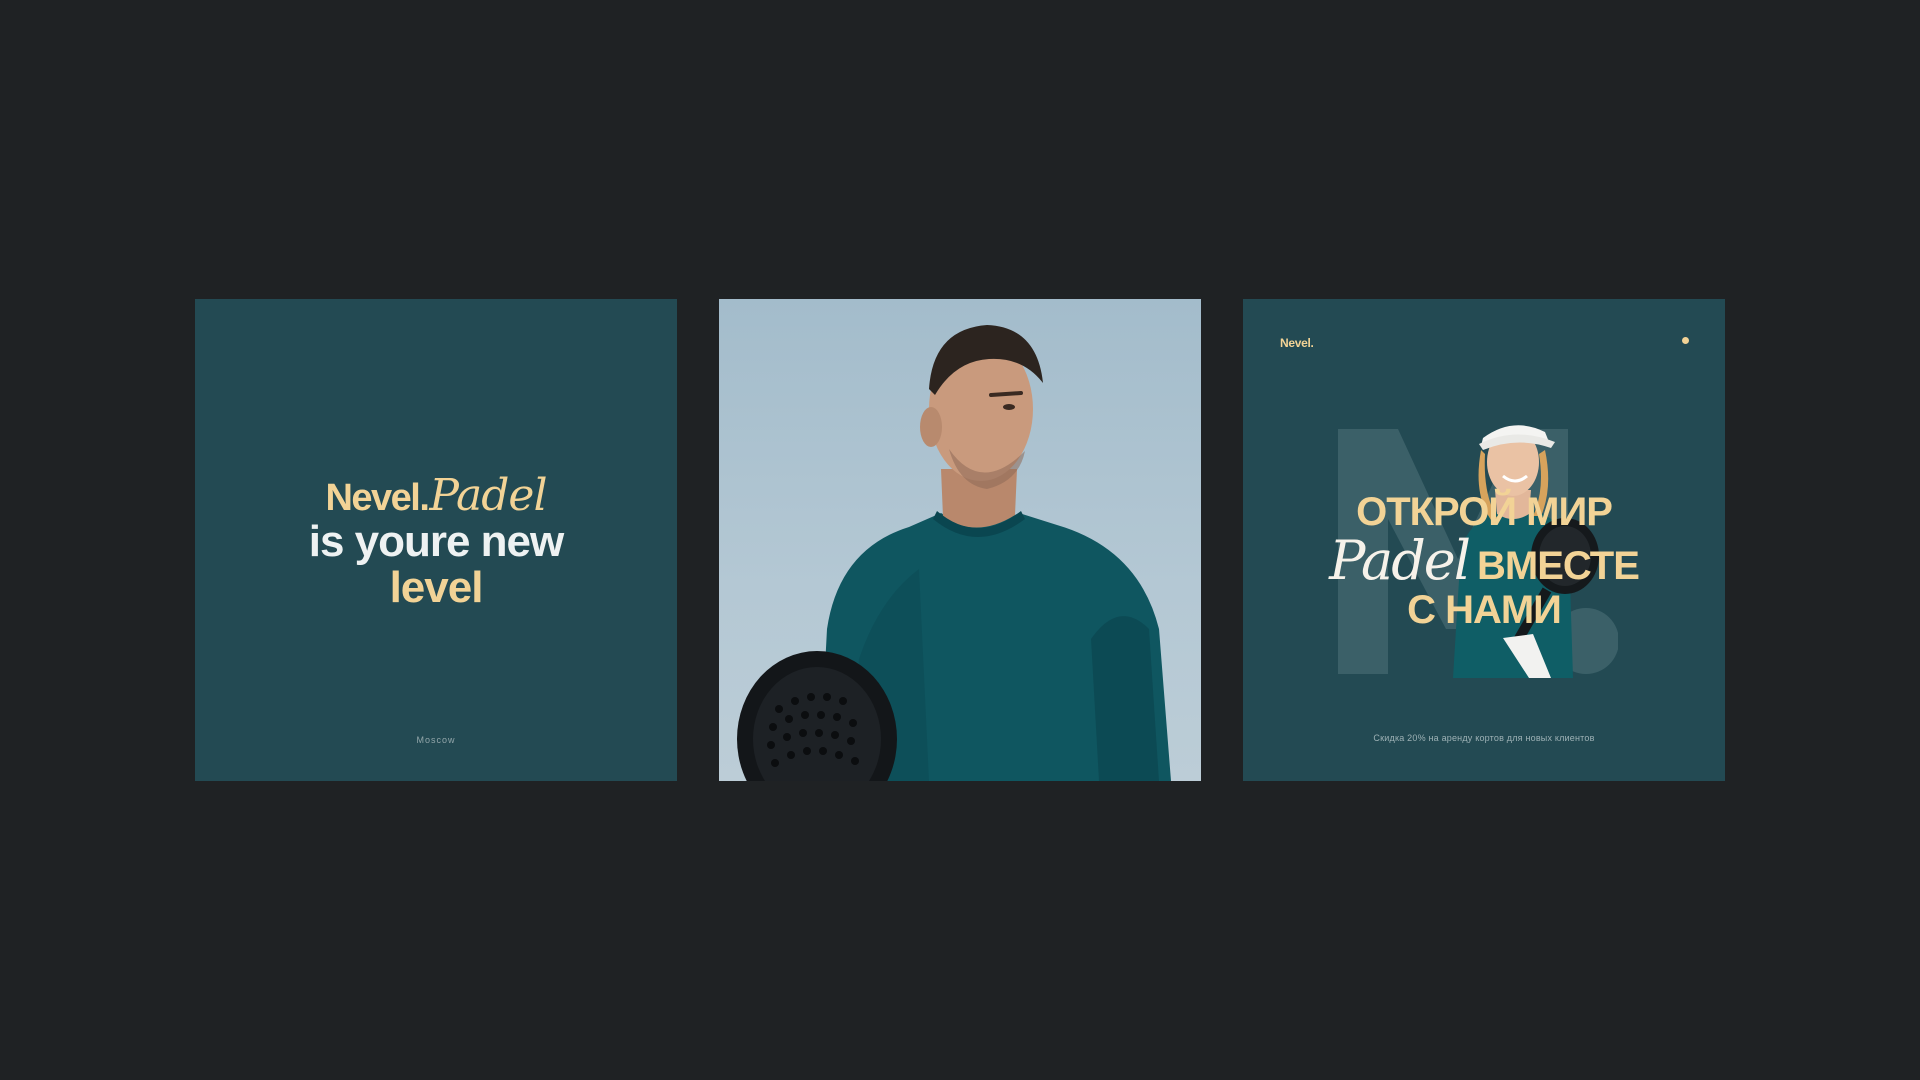 Image resolution: width=1920 pixels, height=1080 pixels. I want to click on offer-headline: ОТКРОЙ МИР Padel ВМЕСТЕ С НАМИ, so click(1484, 561).